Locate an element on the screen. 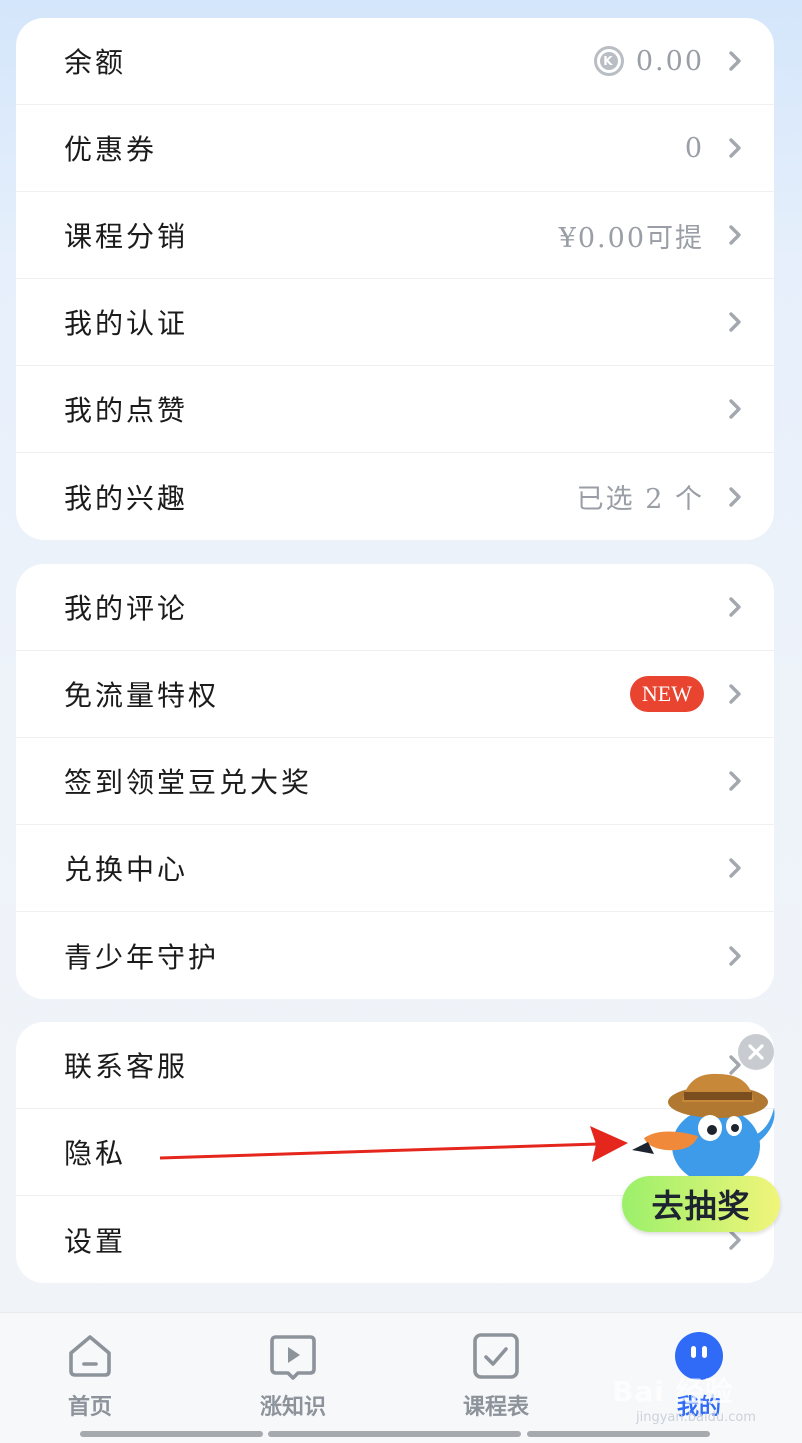 This screenshot has width=802, height=1443. certification-label: 我的认证 is located at coordinates (126, 323).